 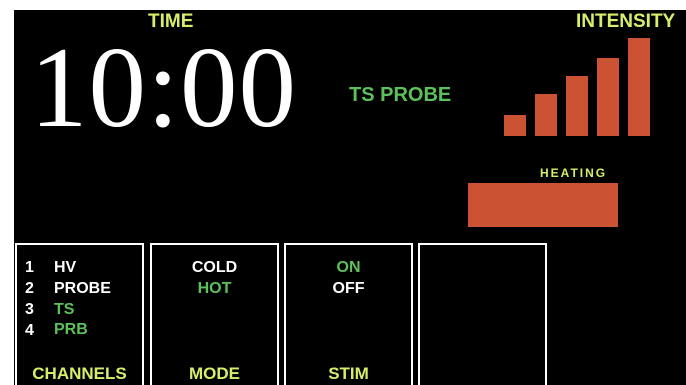 I want to click on channel-name-selected: TS PRB, so click(x=71, y=319).